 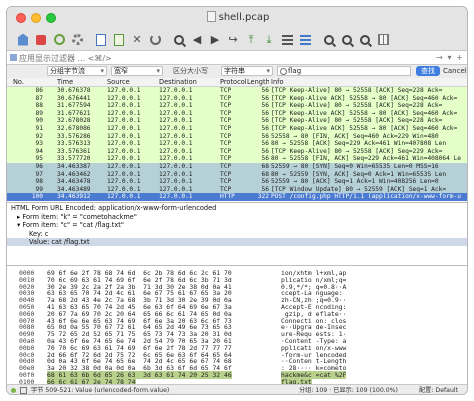 I want to click on restart-icon, so click(x=59, y=39).